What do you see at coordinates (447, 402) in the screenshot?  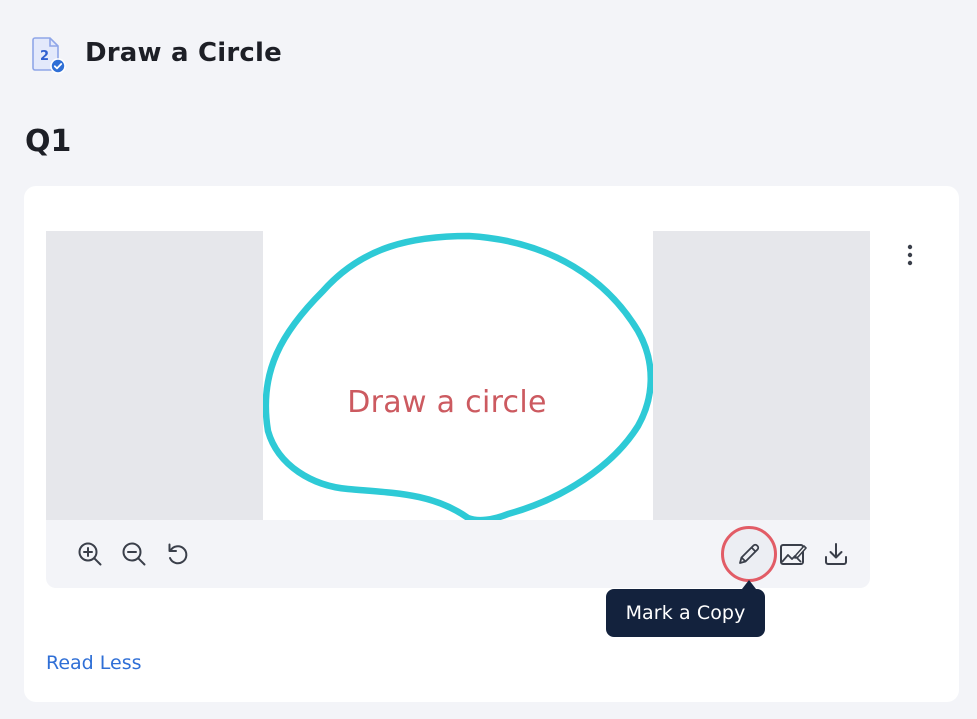 I see `image-text: Draw a circle` at bounding box center [447, 402].